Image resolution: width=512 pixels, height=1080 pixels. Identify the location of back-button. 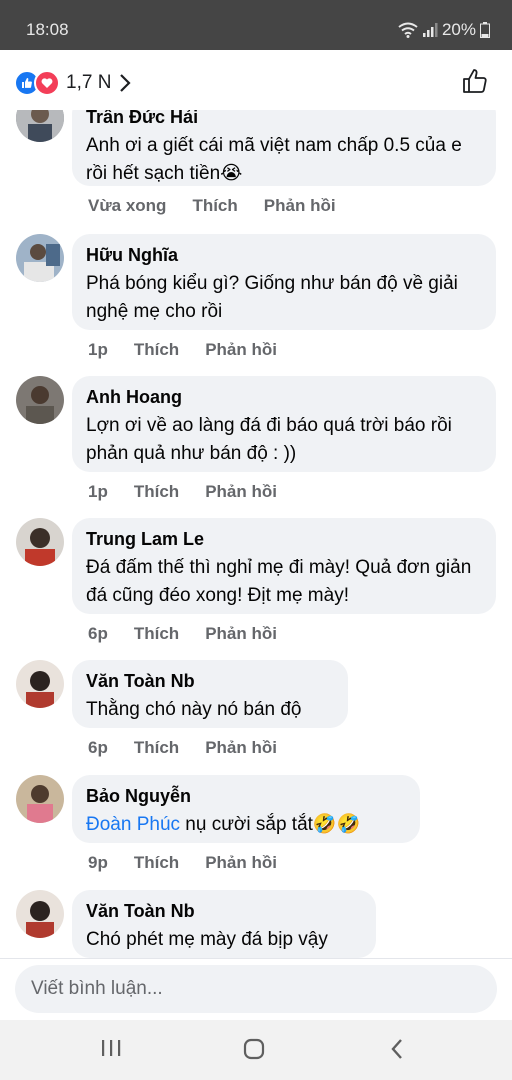
(397, 1051).